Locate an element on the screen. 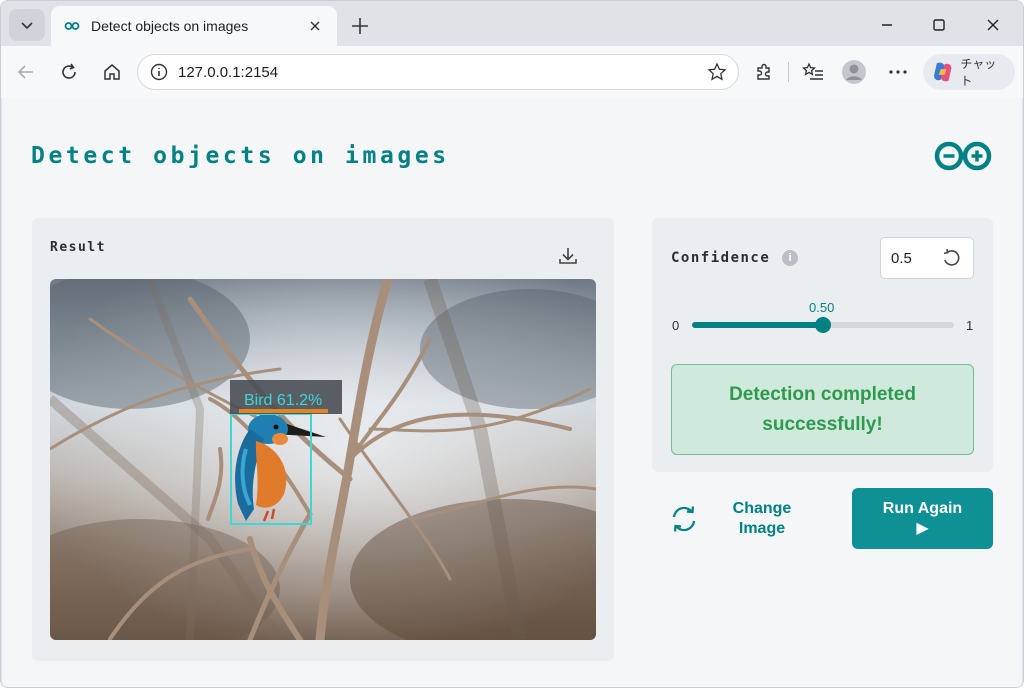 Image resolution: width=1024 pixels, height=688 pixels. new-tab-button is located at coordinates (360, 26).